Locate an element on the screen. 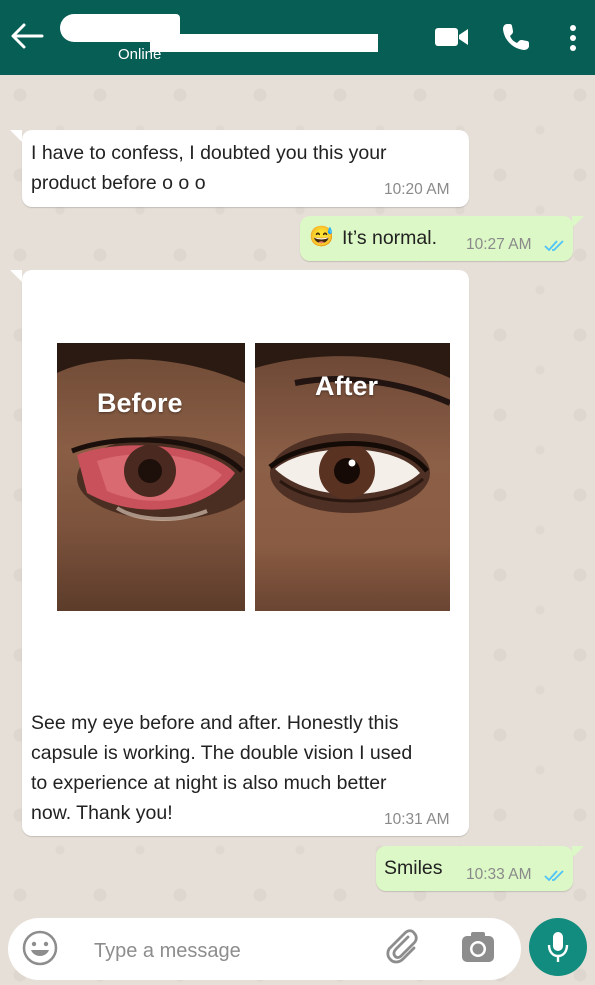 Image resolution: width=595 pixels, height=985 pixels. chat-header: Online is located at coordinates (297, 37).